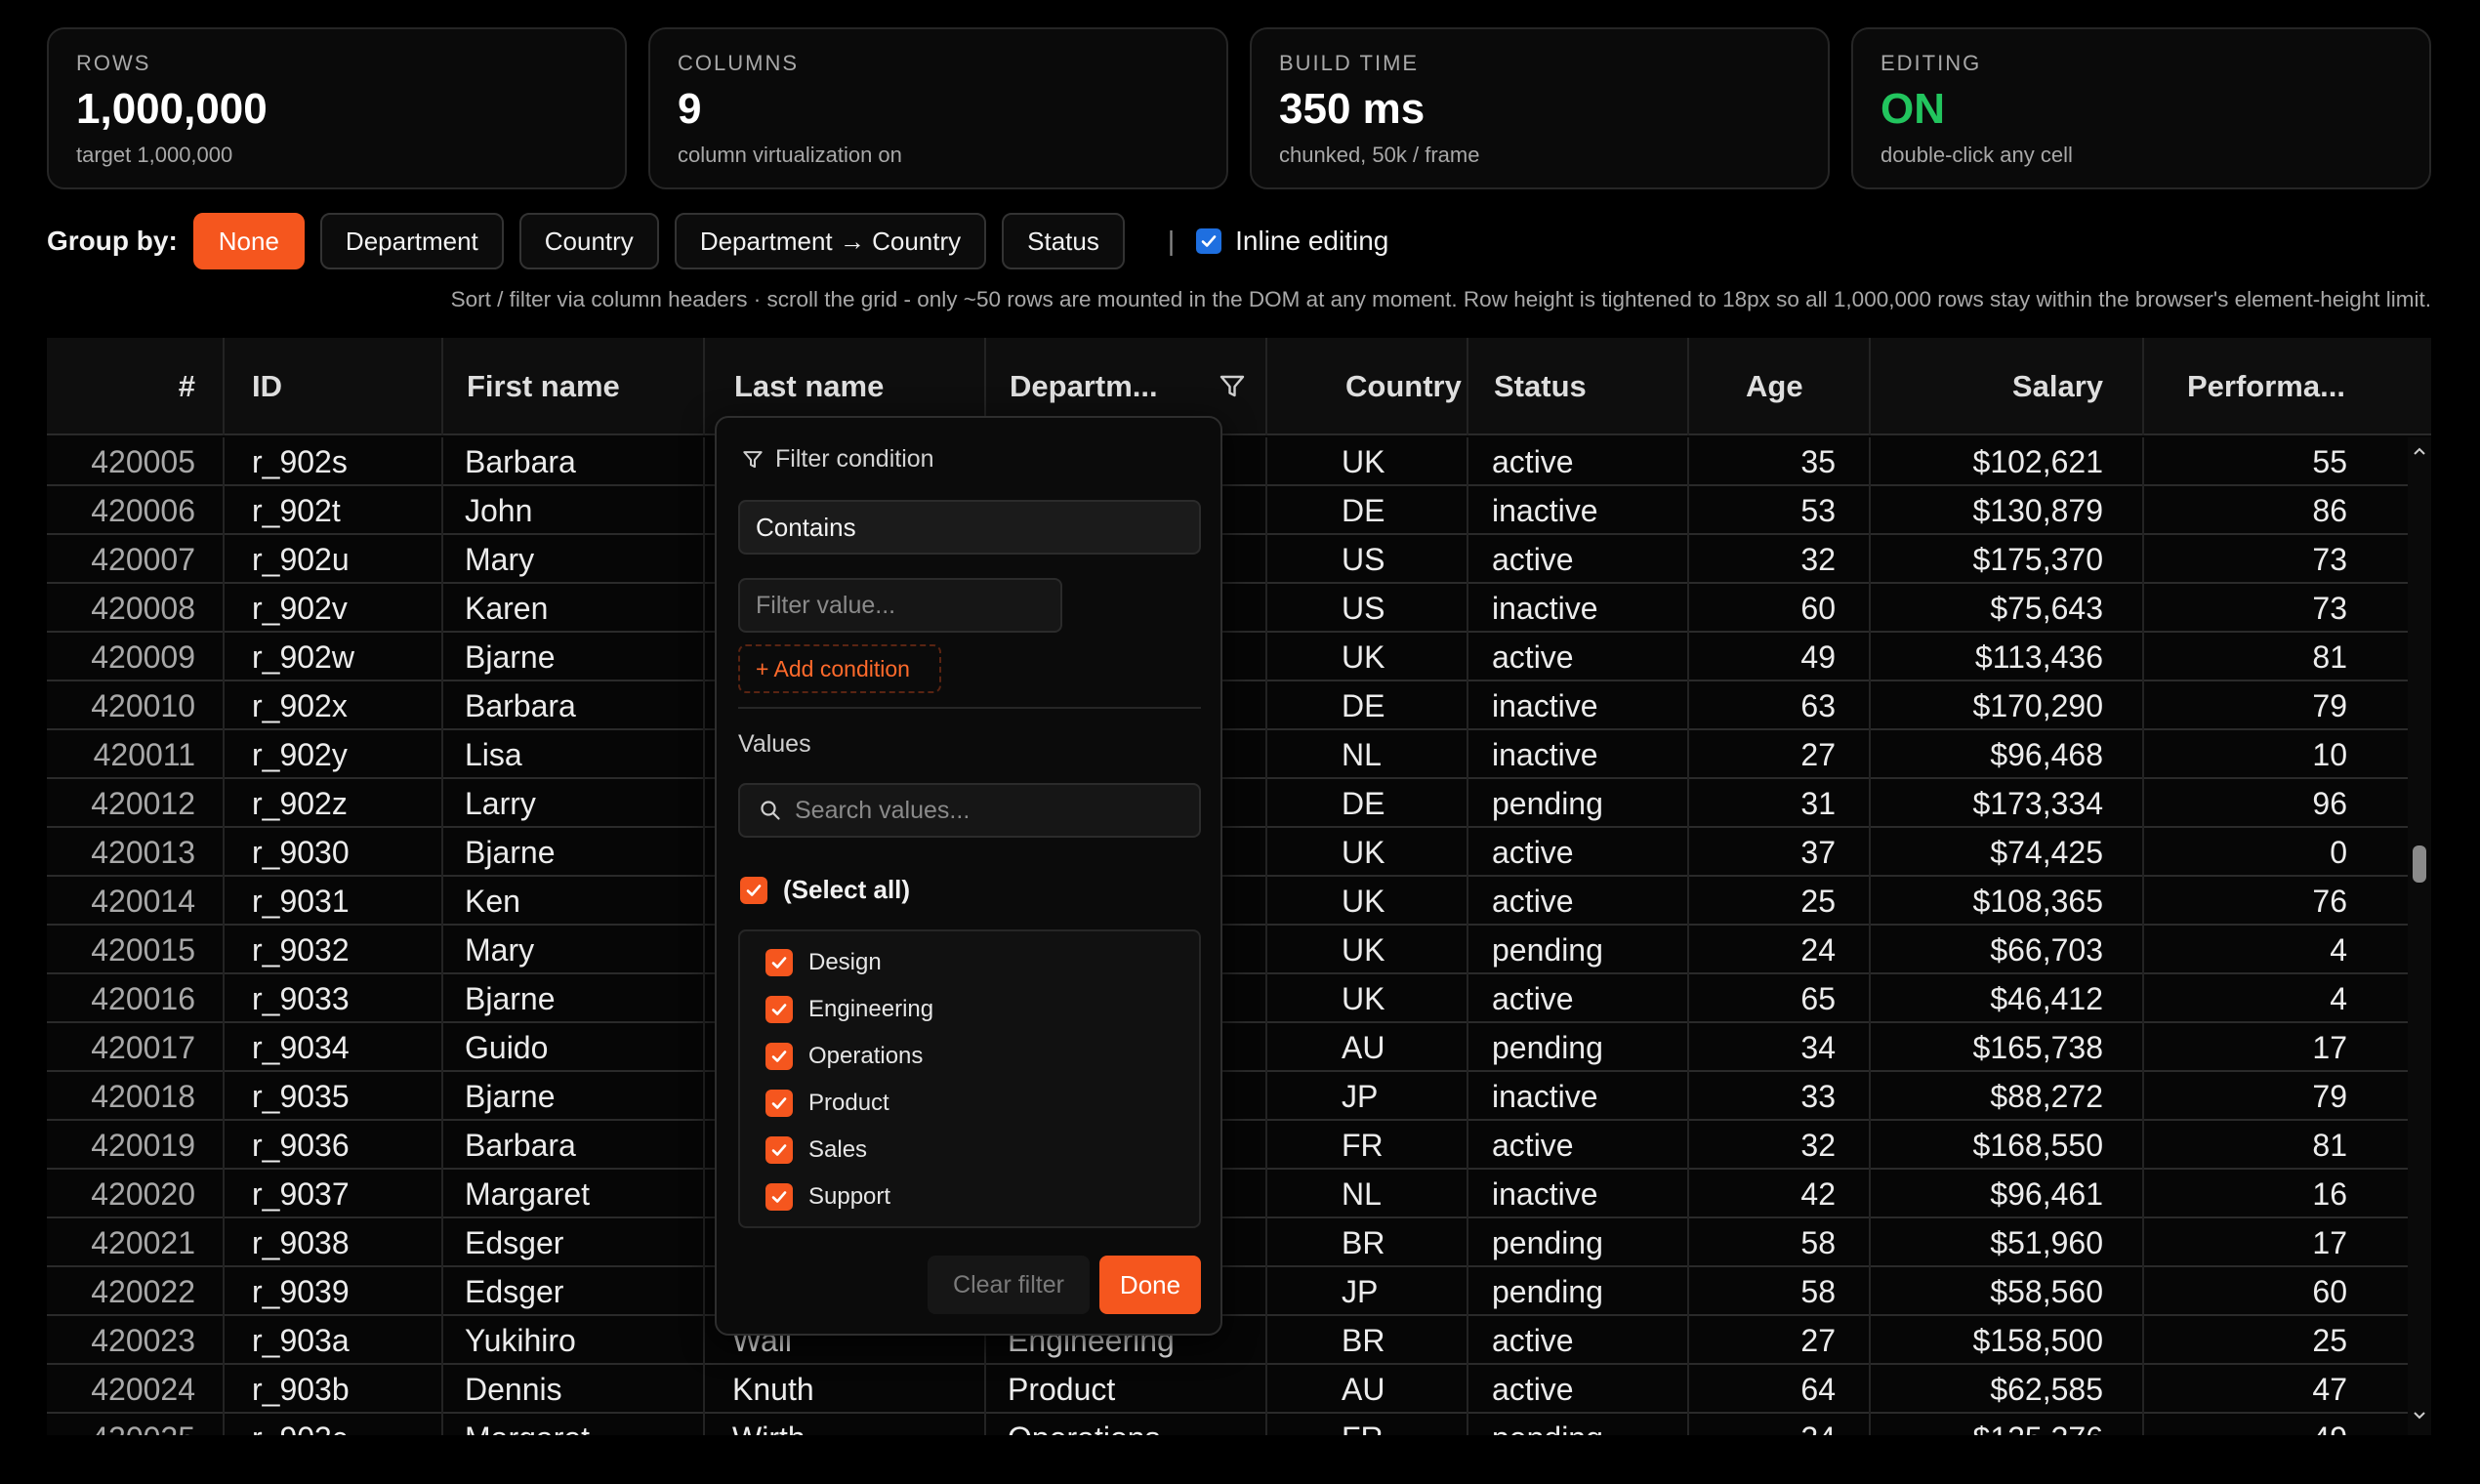 Image resolution: width=2480 pixels, height=1484 pixels. Describe the element at coordinates (334, 950) in the screenshot. I see `cell-id: r_9032` at that location.